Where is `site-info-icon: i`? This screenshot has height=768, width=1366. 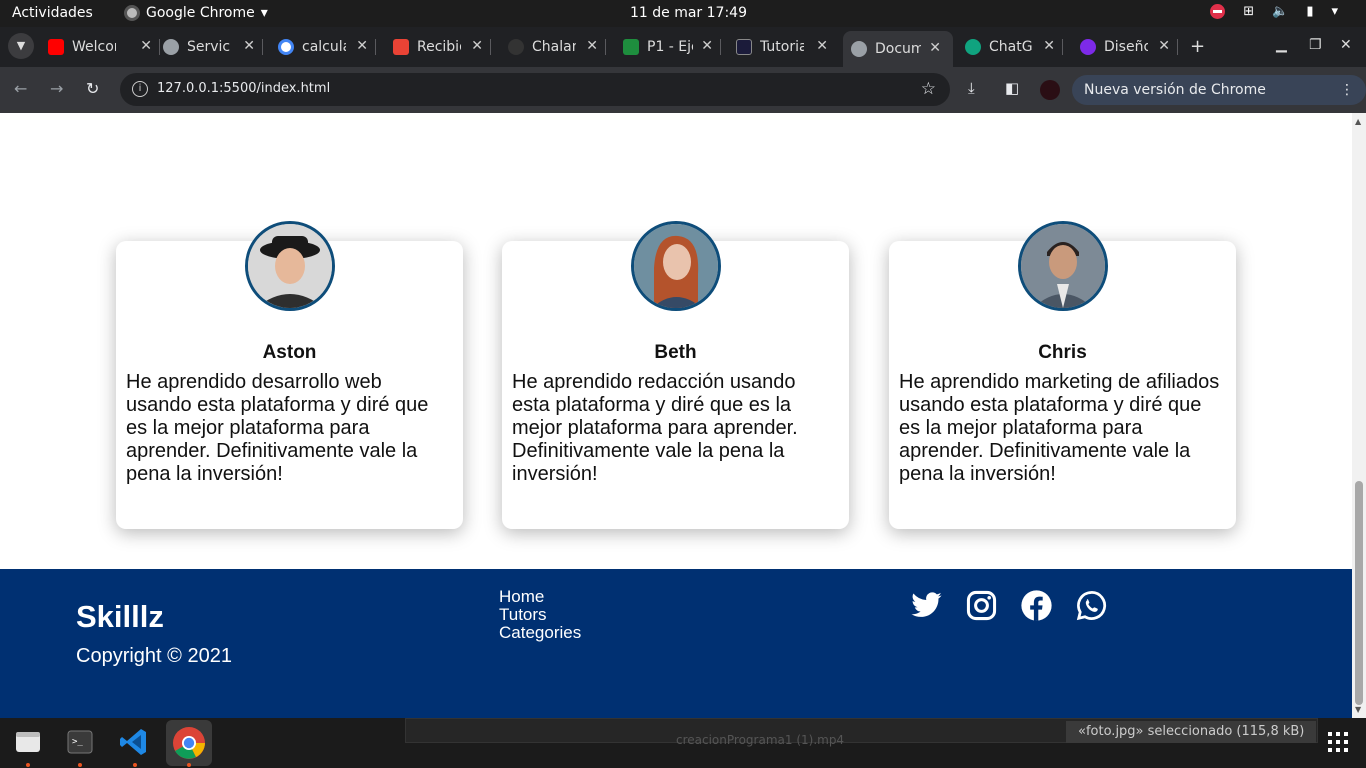
site-info-icon: i is located at coordinates (140, 89).